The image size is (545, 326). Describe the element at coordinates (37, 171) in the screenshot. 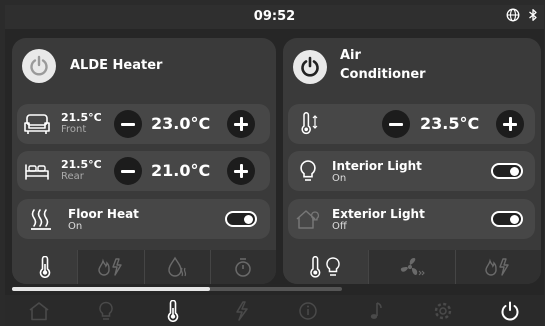

I see `bed-icon` at that location.